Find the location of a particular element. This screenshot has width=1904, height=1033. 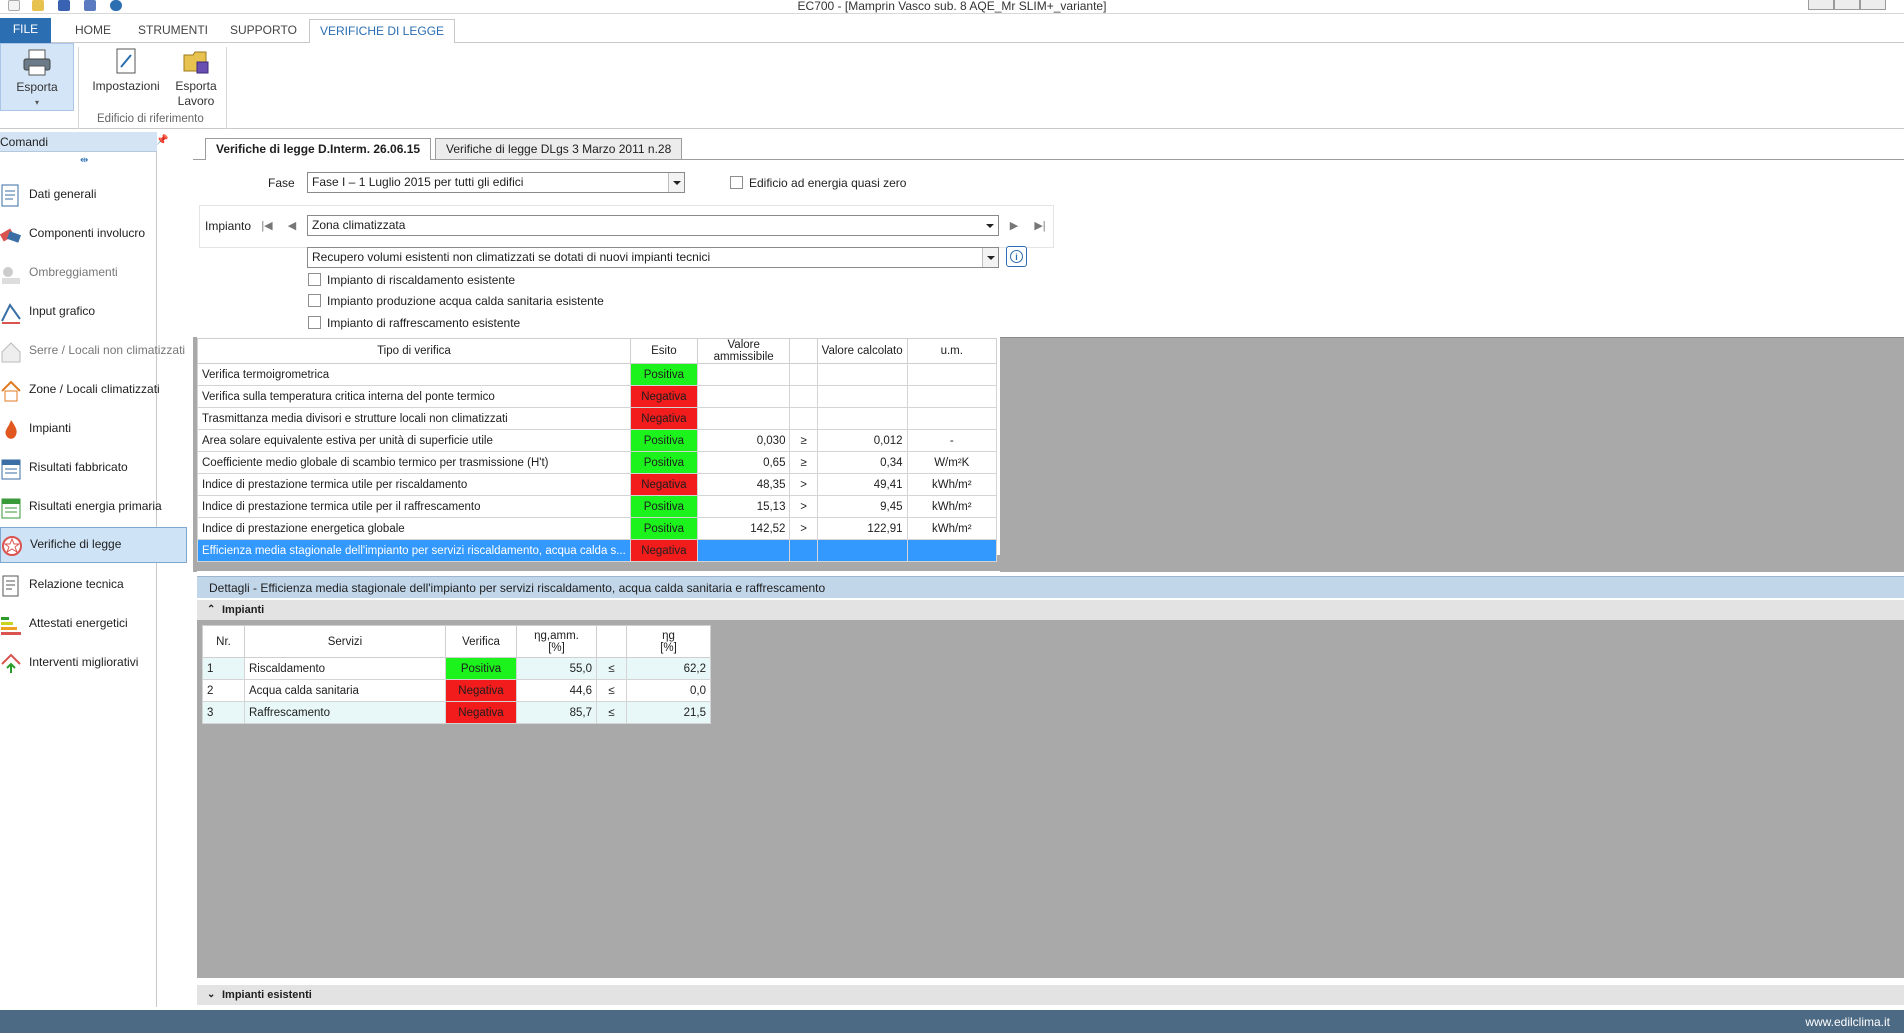

calculator-icon is located at coordinates (11, 469).